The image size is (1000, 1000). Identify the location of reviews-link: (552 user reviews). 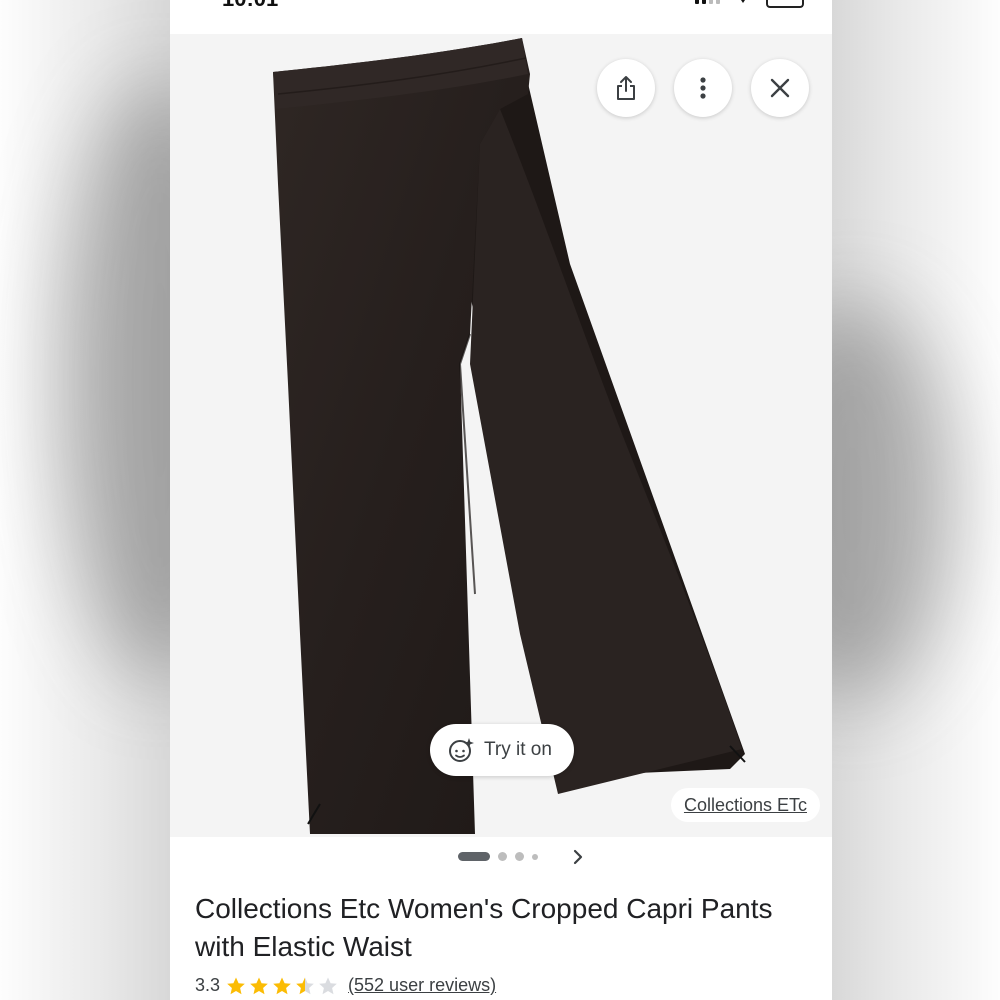
(422, 985).